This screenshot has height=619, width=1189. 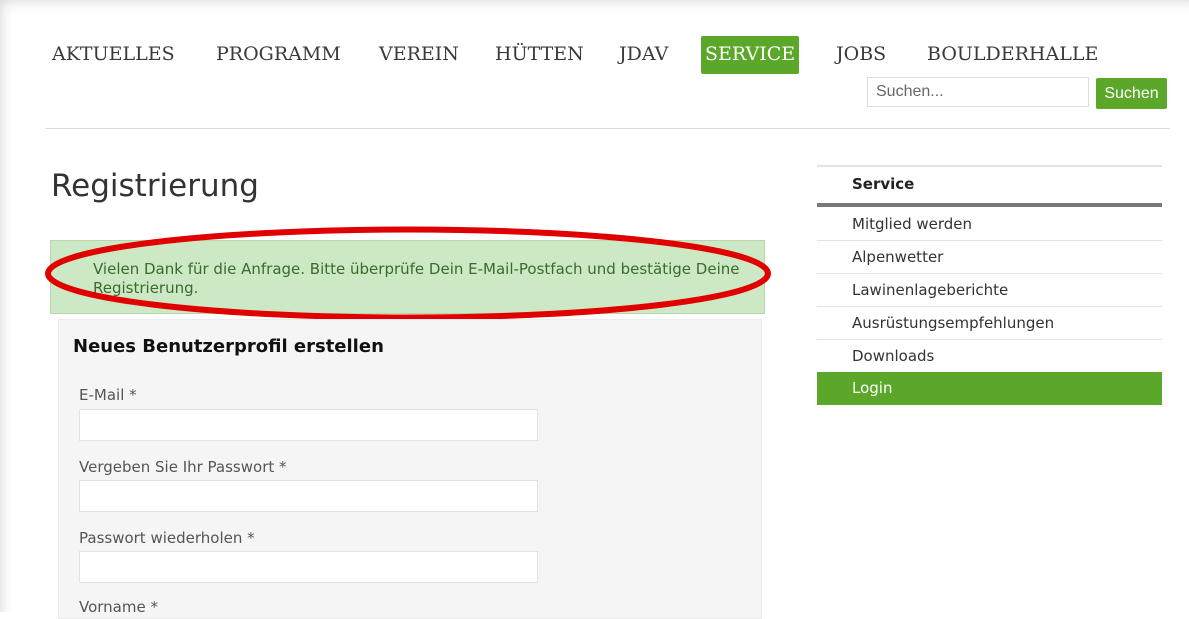 What do you see at coordinates (989, 257) in the screenshot?
I see `sidebar-item-alpenwetter: Alpenwetter` at bounding box center [989, 257].